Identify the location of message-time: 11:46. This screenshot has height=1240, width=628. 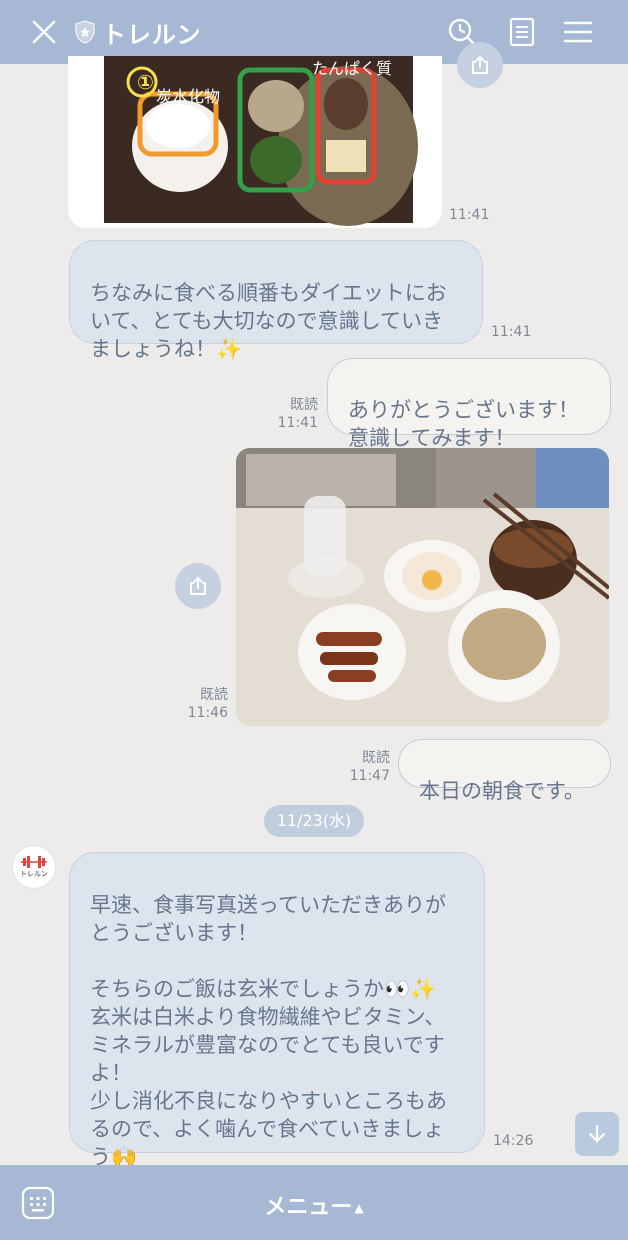
(207, 713).